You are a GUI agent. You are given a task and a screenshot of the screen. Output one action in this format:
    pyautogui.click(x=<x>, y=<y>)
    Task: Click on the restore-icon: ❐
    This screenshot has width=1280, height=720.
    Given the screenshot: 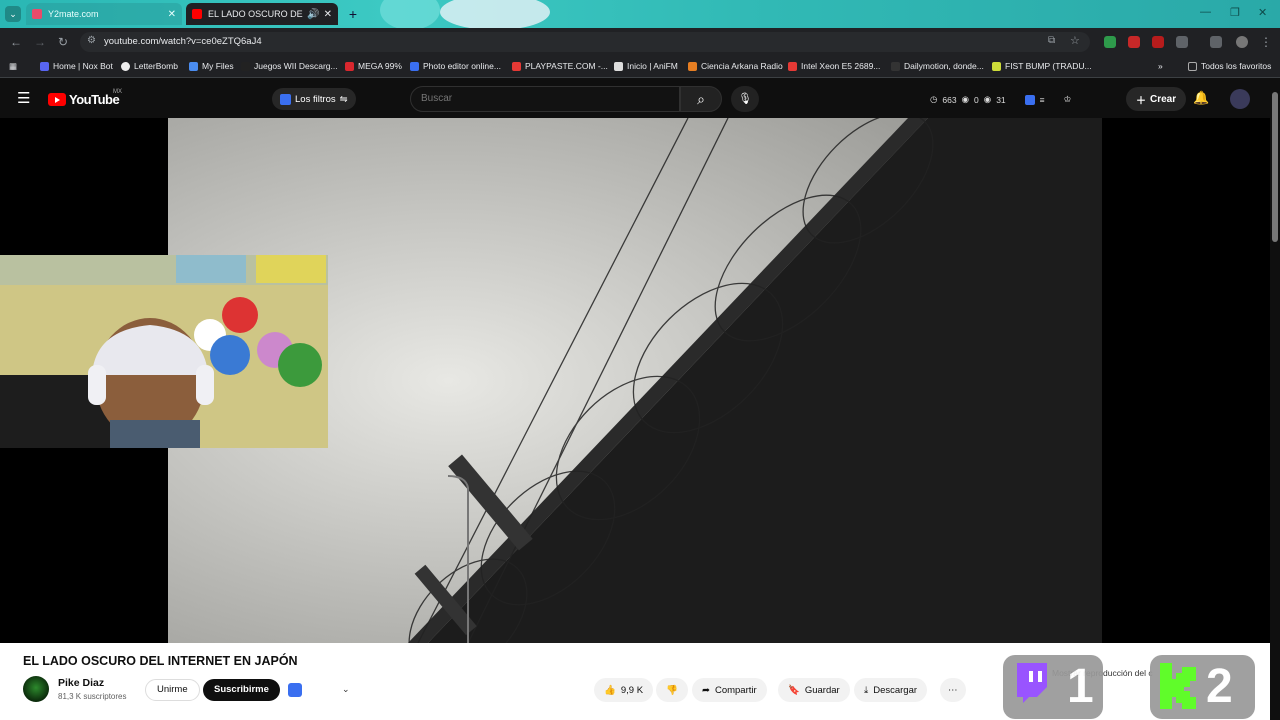 What is the action you would take?
    pyautogui.click(x=1235, y=12)
    